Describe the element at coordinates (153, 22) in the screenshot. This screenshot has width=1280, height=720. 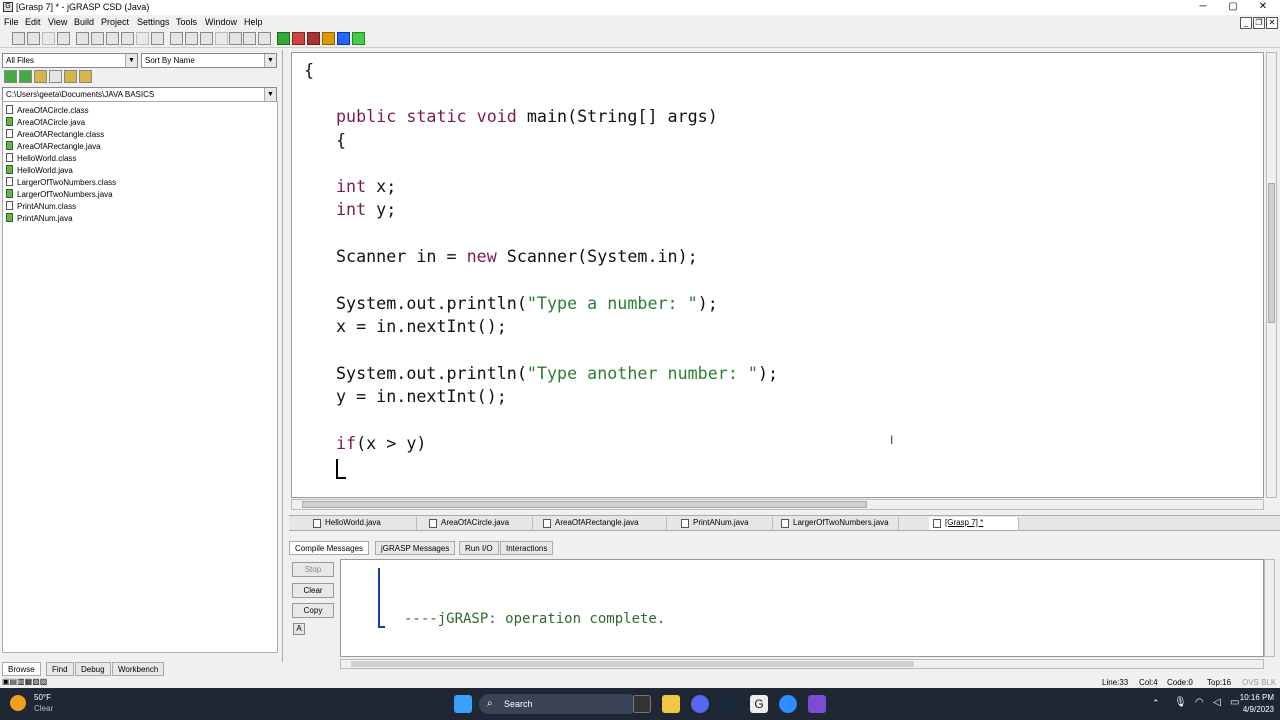
I see `menu-settings: Settings` at that location.